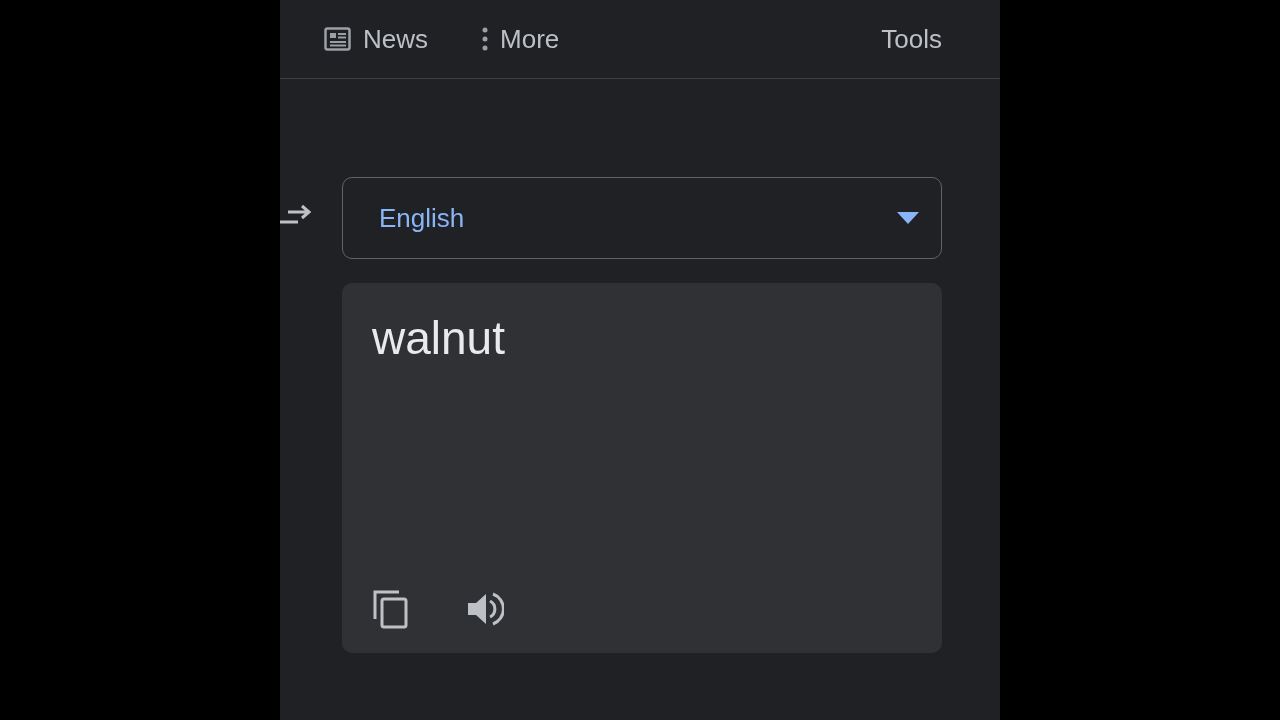  What do you see at coordinates (642, 218) in the screenshot?
I see `language-select: English` at bounding box center [642, 218].